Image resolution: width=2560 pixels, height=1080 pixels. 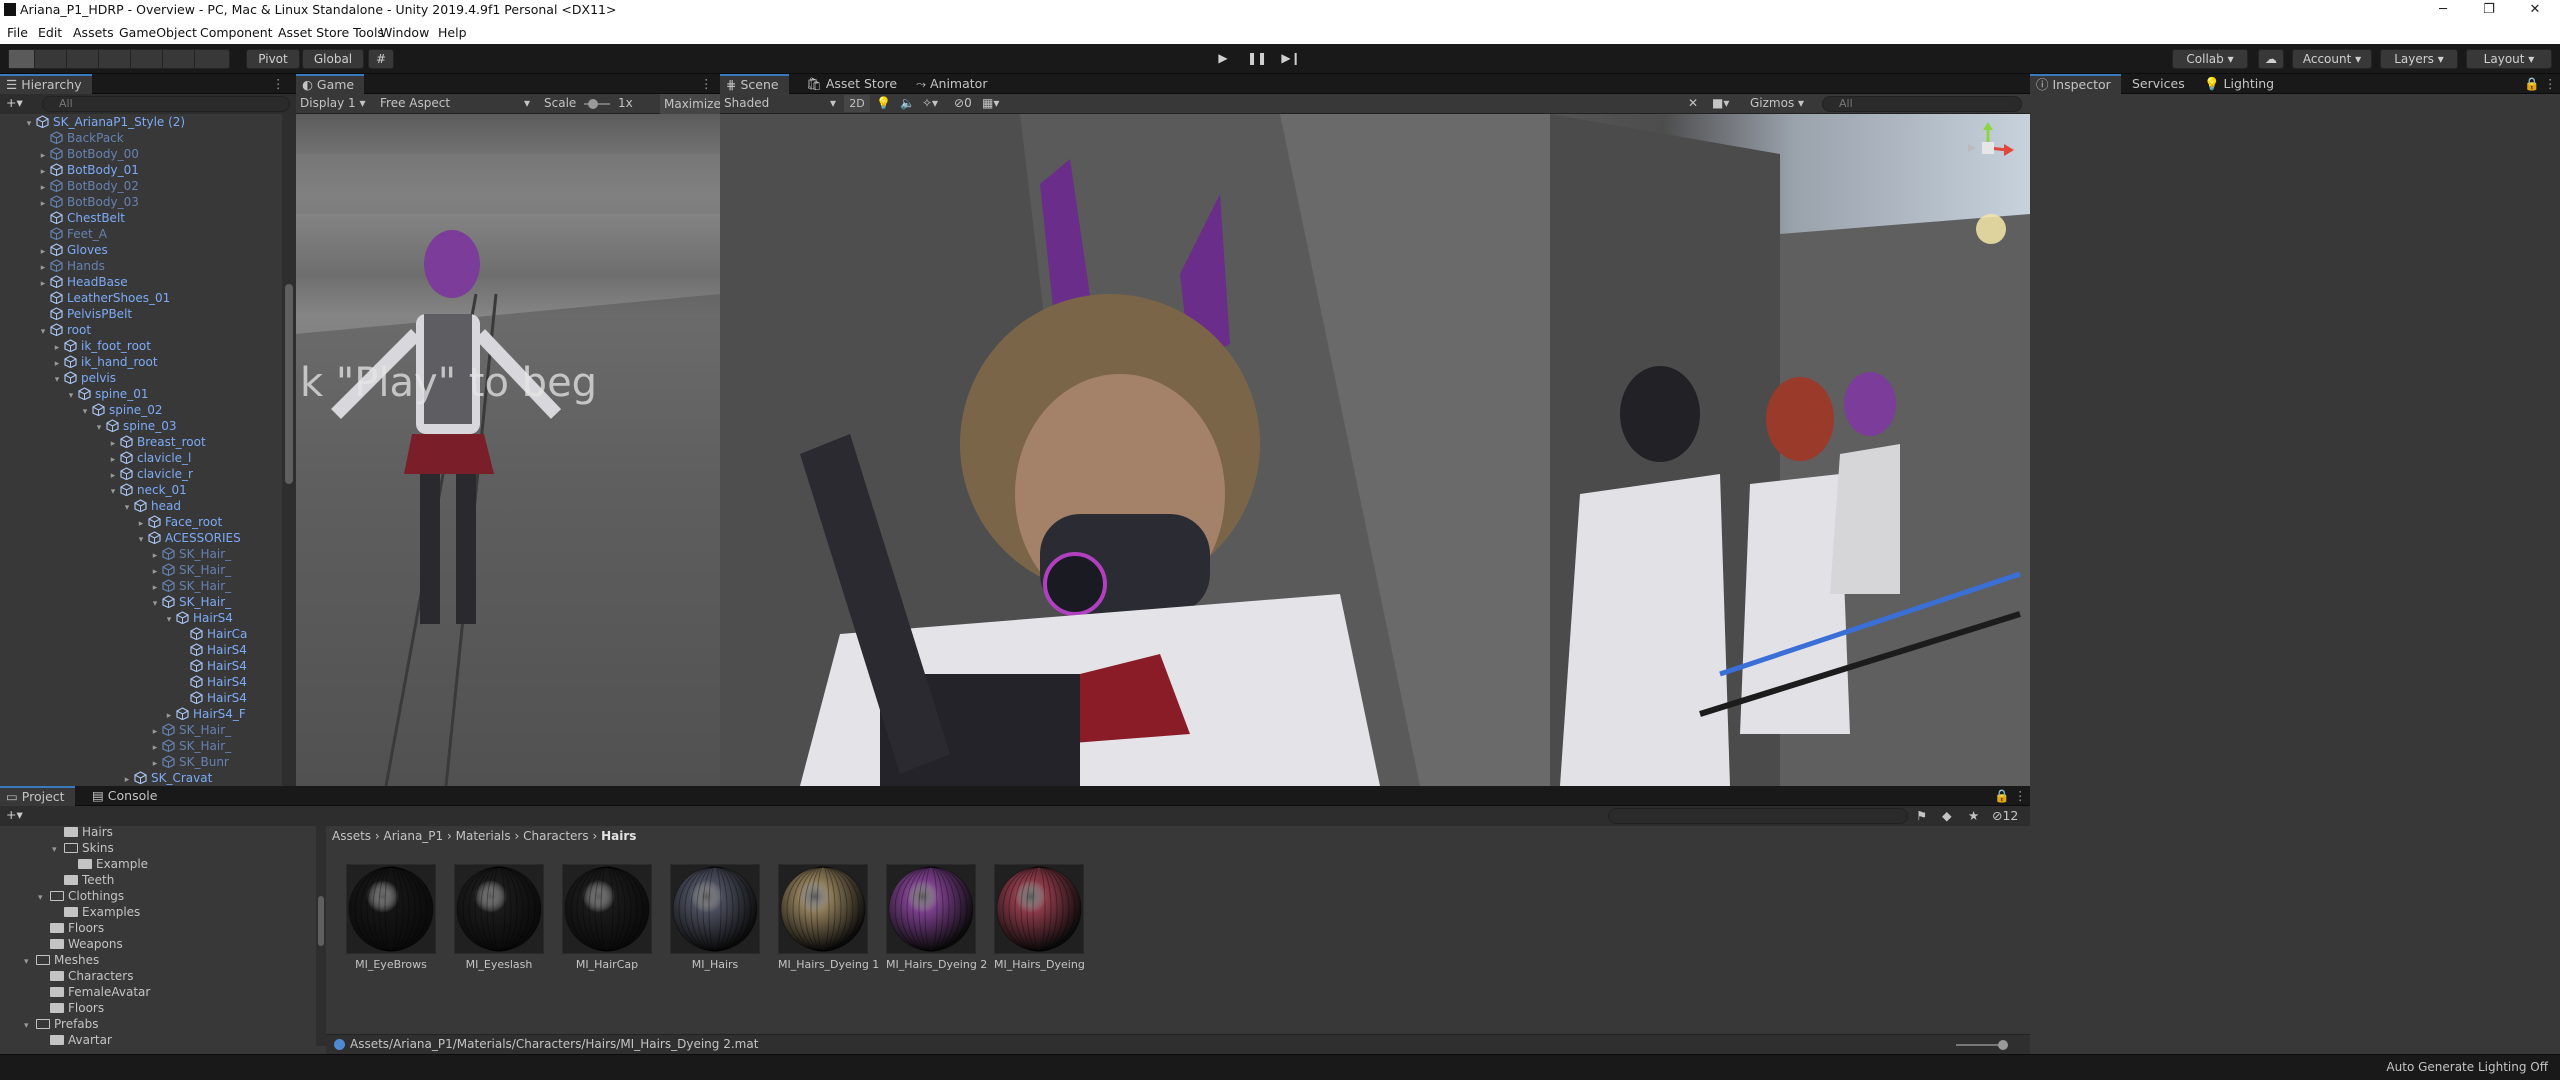 I want to click on game-viewport: k "Play" to beg, so click(x=508, y=450).